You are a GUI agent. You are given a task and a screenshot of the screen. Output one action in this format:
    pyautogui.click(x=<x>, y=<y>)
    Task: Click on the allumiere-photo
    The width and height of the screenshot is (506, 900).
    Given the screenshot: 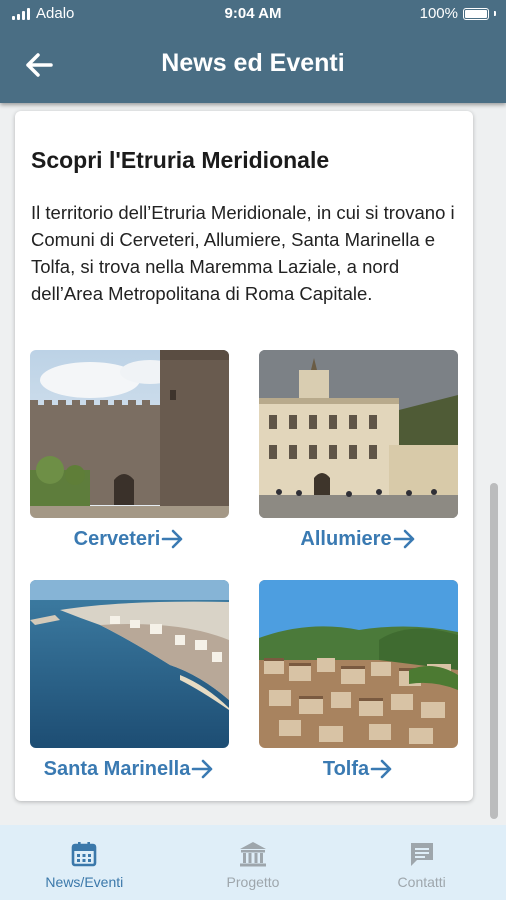 What is the action you would take?
    pyautogui.click(x=358, y=434)
    